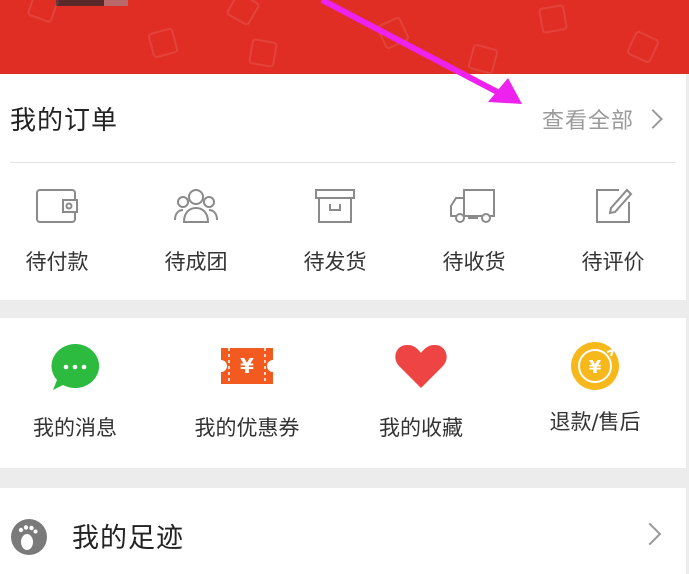  Describe the element at coordinates (80, 3) in the screenshot. I see `avatar` at that location.